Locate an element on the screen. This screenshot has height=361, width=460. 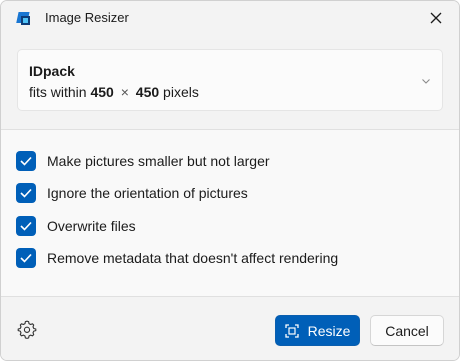
preset-height: 450 is located at coordinates (147, 92).